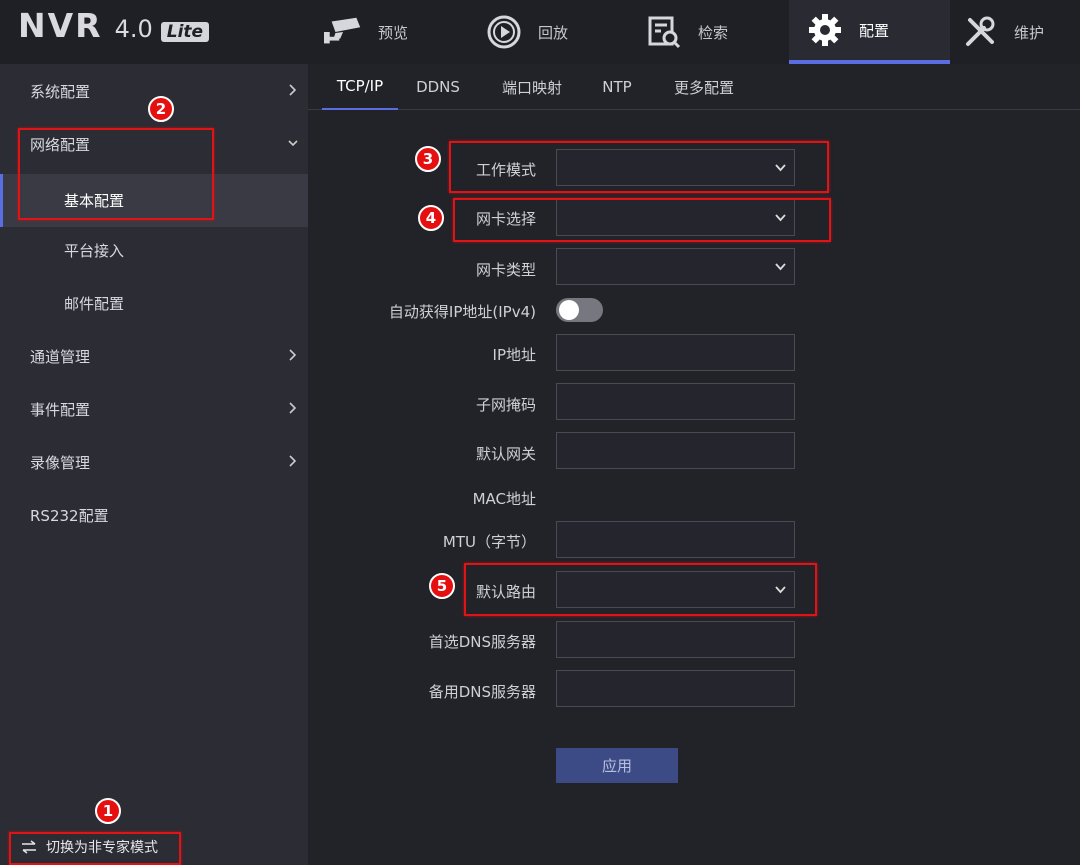  I want to click on gateway-field, so click(675, 450).